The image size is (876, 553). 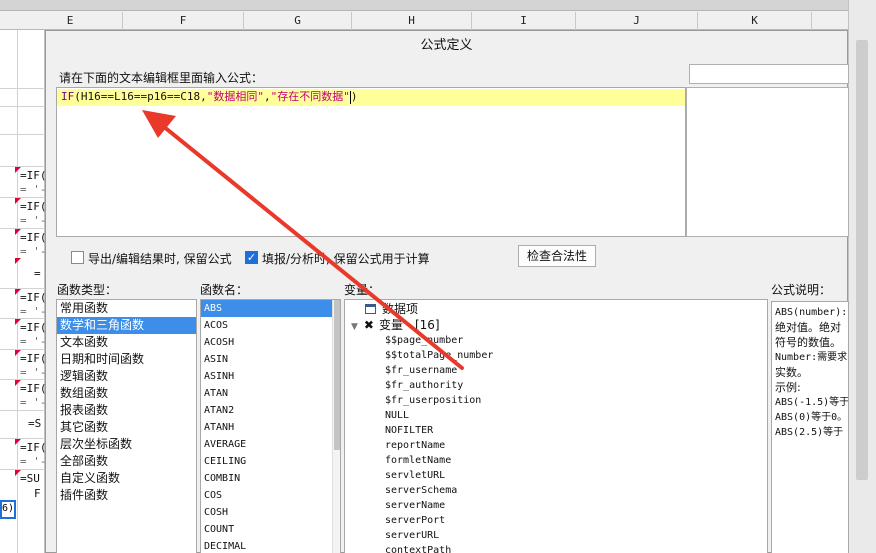 I want to click on keep-formula-export-checkbox, so click(x=77, y=257).